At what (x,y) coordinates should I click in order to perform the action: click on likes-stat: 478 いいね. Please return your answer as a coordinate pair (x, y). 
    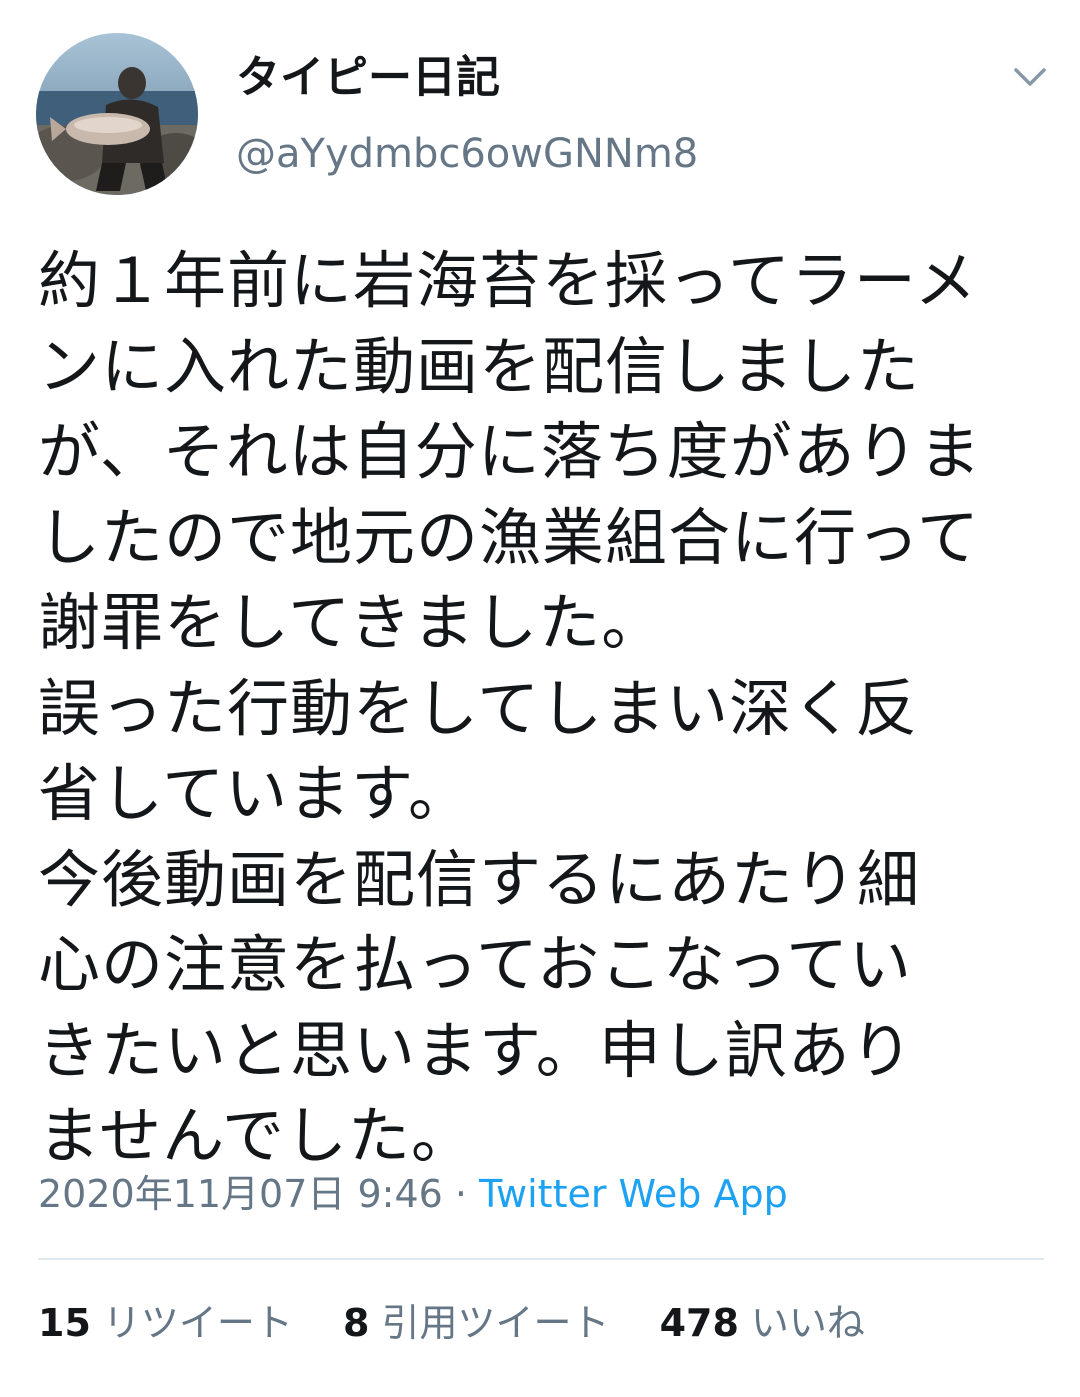
    Looking at the image, I should click on (762, 1323).